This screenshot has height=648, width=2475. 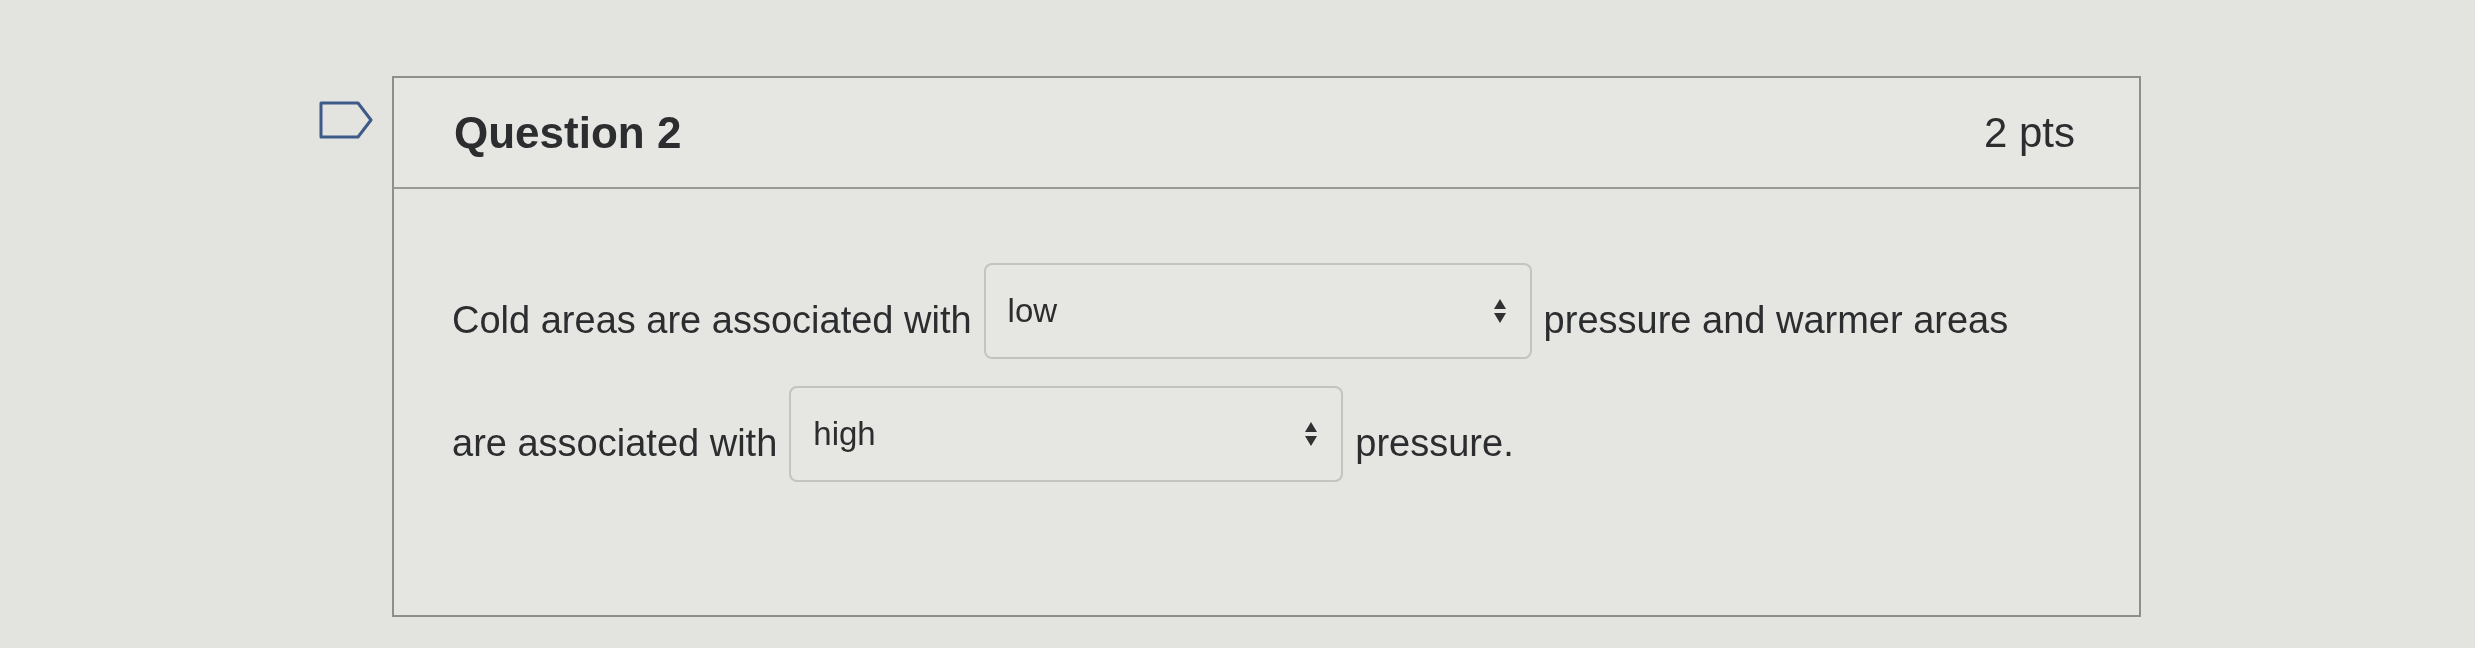 What do you see at coordinates (712, 320) in the screenshot?
I see `question-text: Cold areas are associated with` at bounding box center [712, 320].